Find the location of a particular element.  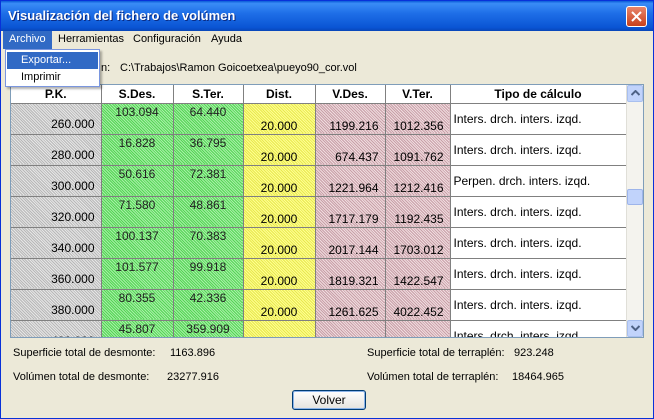

cell-ster: 72.381 is located at coordinates (208, 181).